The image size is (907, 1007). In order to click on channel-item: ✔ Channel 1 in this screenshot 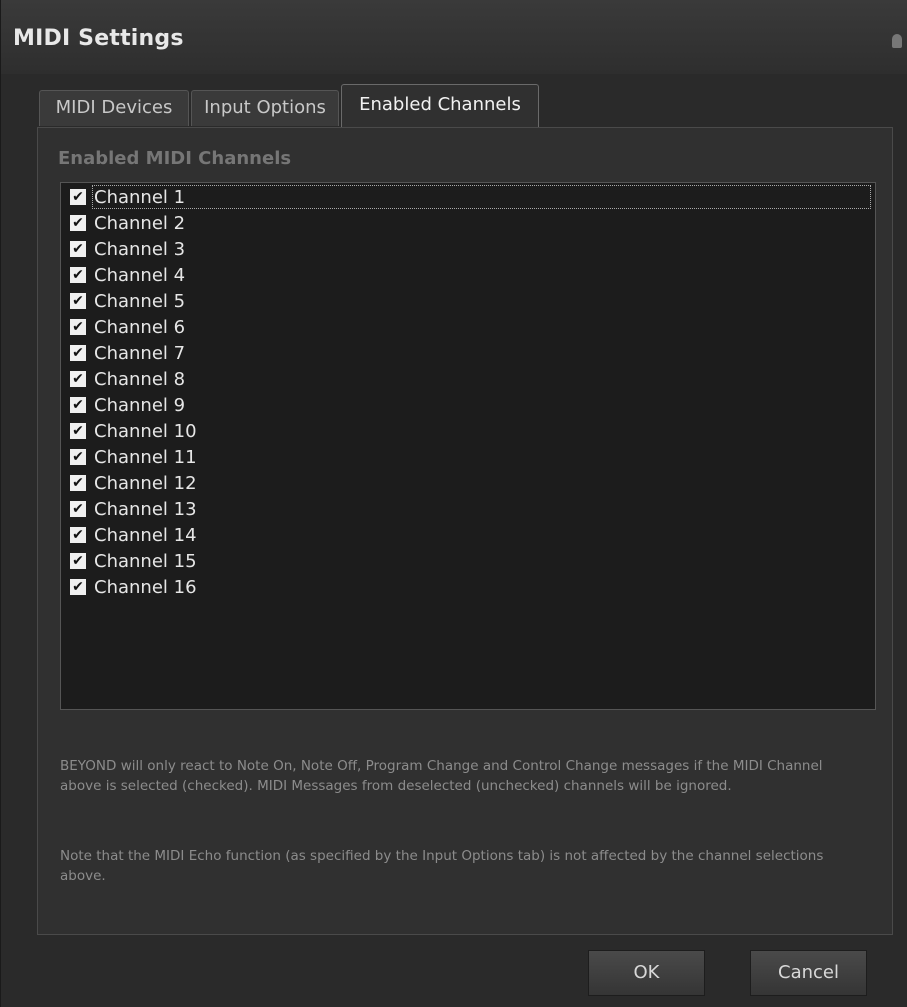, I will do `click(469, 197)`.